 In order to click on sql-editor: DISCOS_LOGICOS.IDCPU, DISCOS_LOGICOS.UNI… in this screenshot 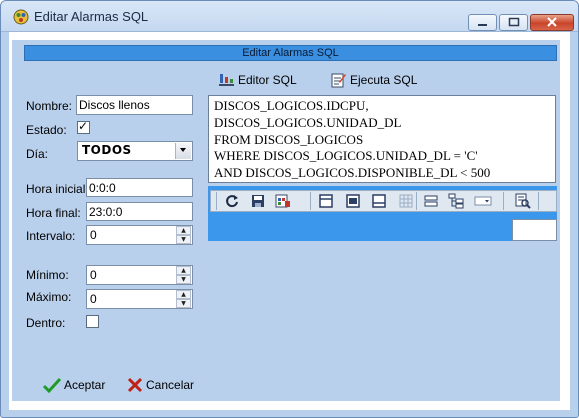, I will do `click(382, 139)`.